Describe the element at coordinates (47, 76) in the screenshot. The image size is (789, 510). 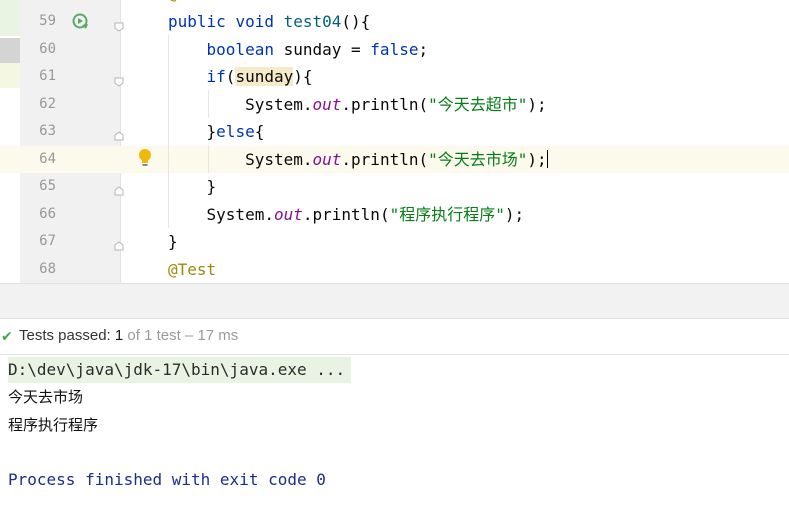
I see `line-number: 61` at that location.